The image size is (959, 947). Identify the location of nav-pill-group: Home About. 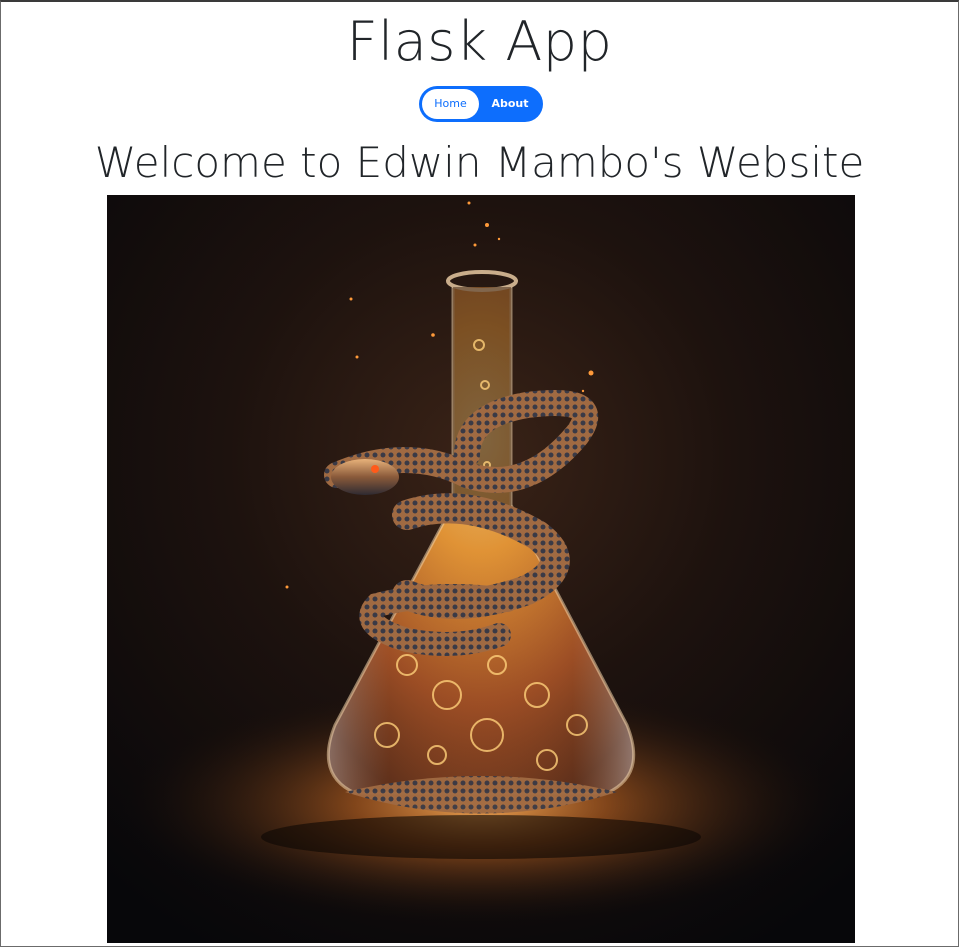
(481, 104).